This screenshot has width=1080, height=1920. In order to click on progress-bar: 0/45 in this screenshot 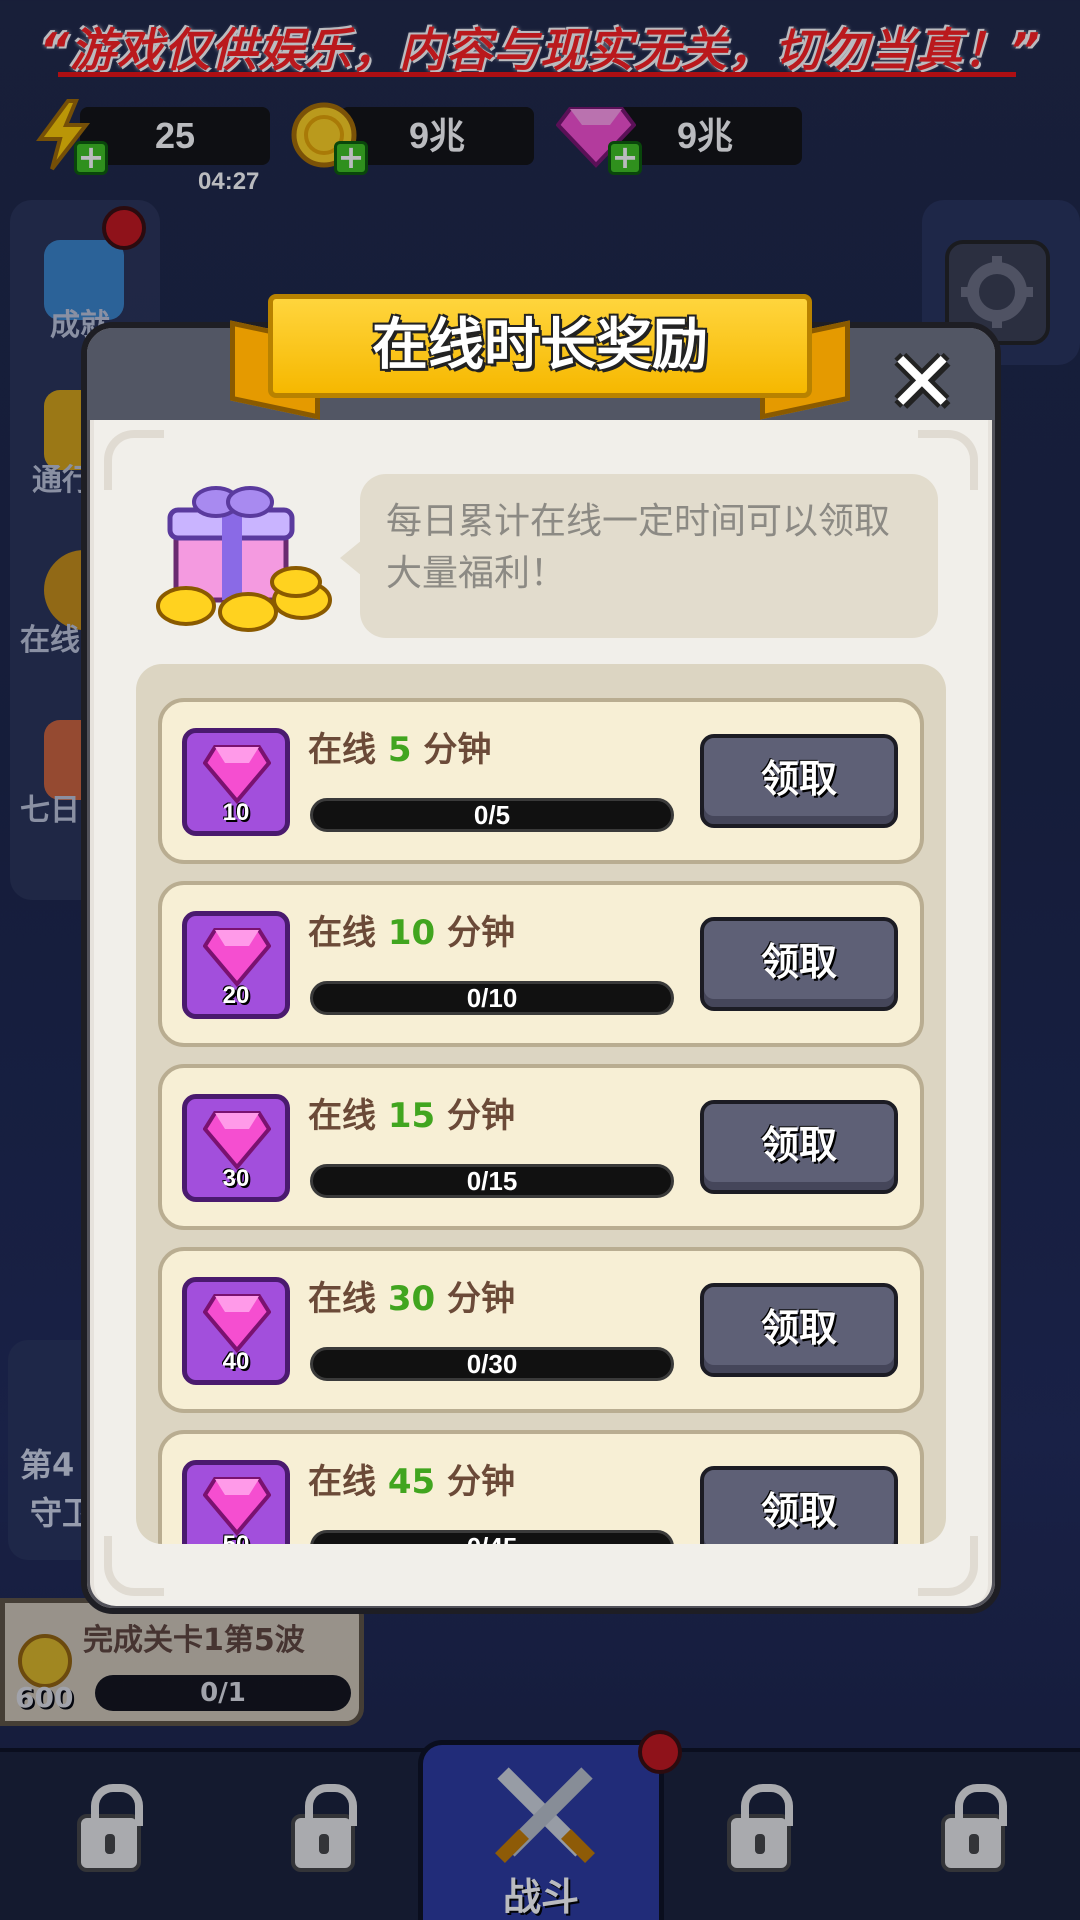, I will do `click(492, 1537)`.